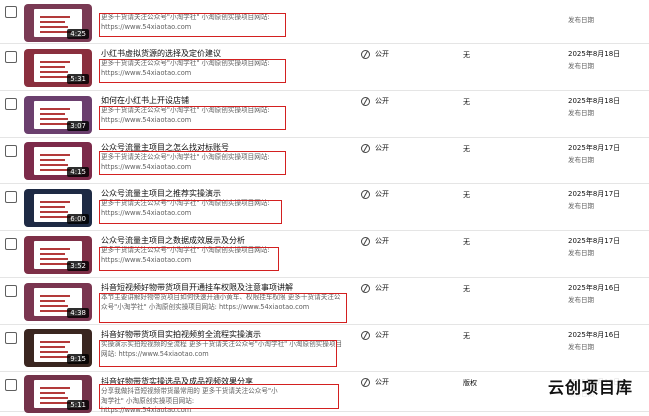 Image resolution: width=649 pixels, height=416 pixels. What do you see at coordinates (594, 194) in the screenshot?
I see `publish-date: 2025年8月17日` at bounding box center [594, 194].